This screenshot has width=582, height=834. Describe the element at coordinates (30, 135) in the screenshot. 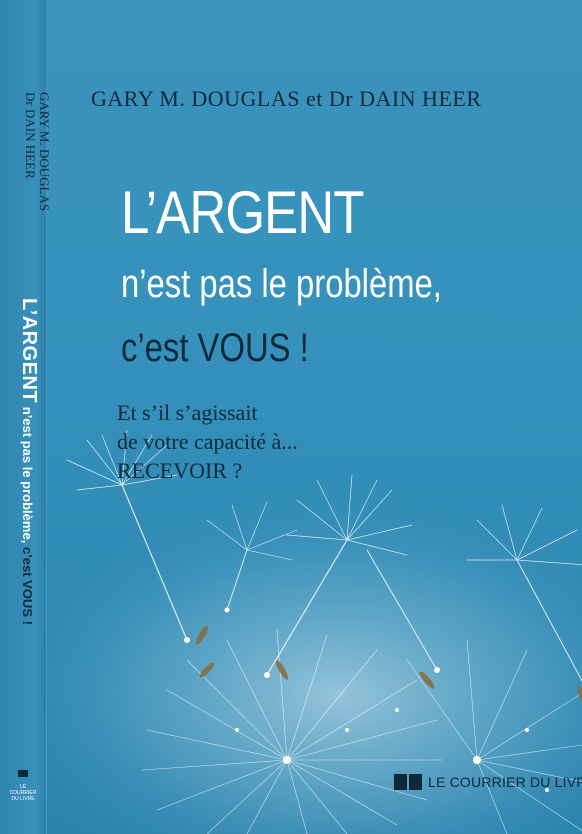

I see `spine-author-2: Dr DAIN HEER` at that location.